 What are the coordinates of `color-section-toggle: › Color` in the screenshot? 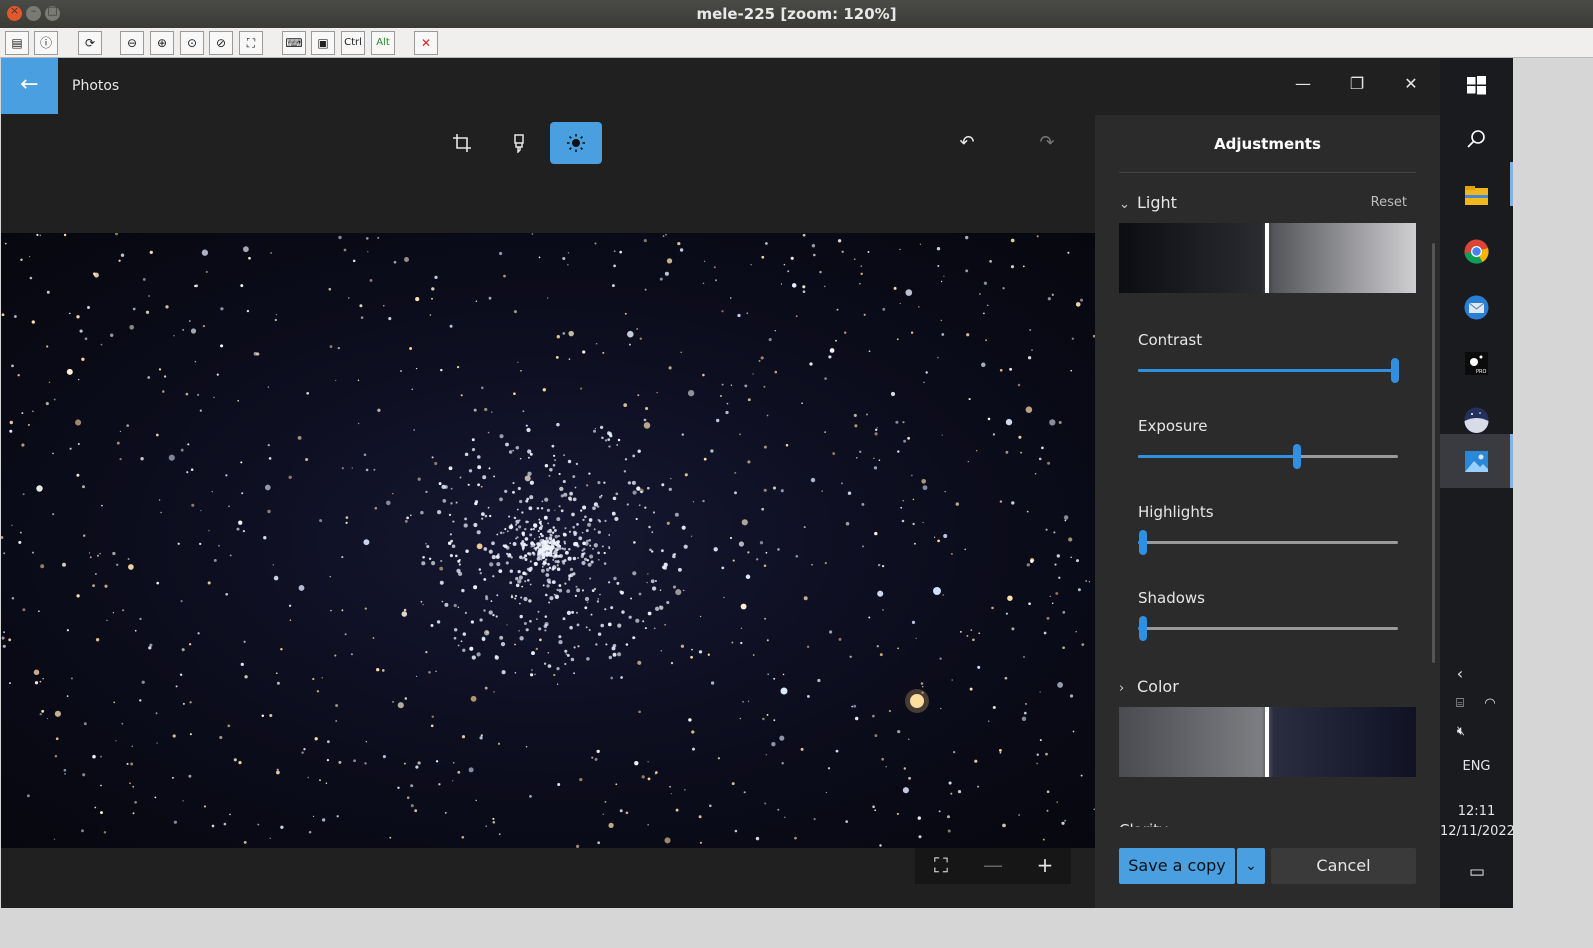 It's located at (1149, 686).